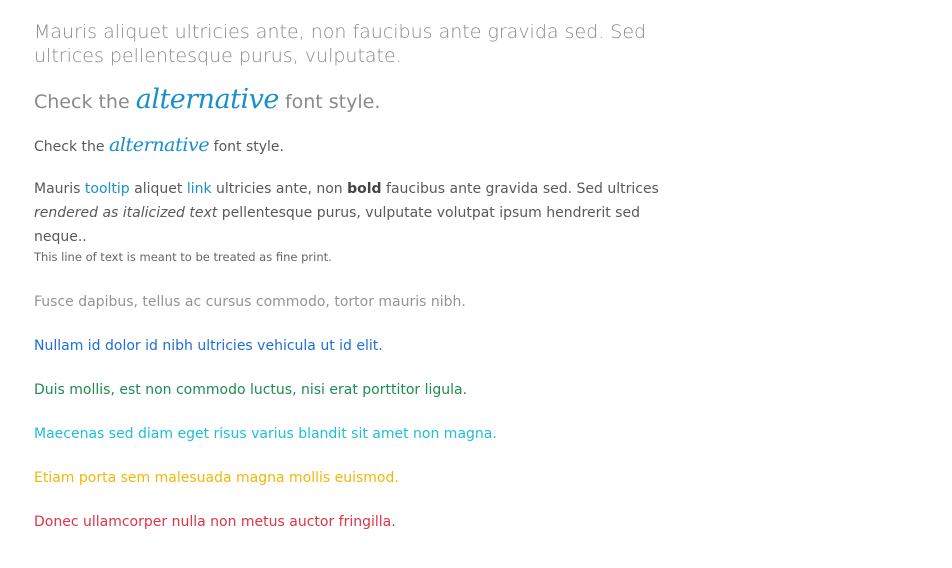  I want to click on alt-font-line-small: Check the alternative font style., so click(159, 146).